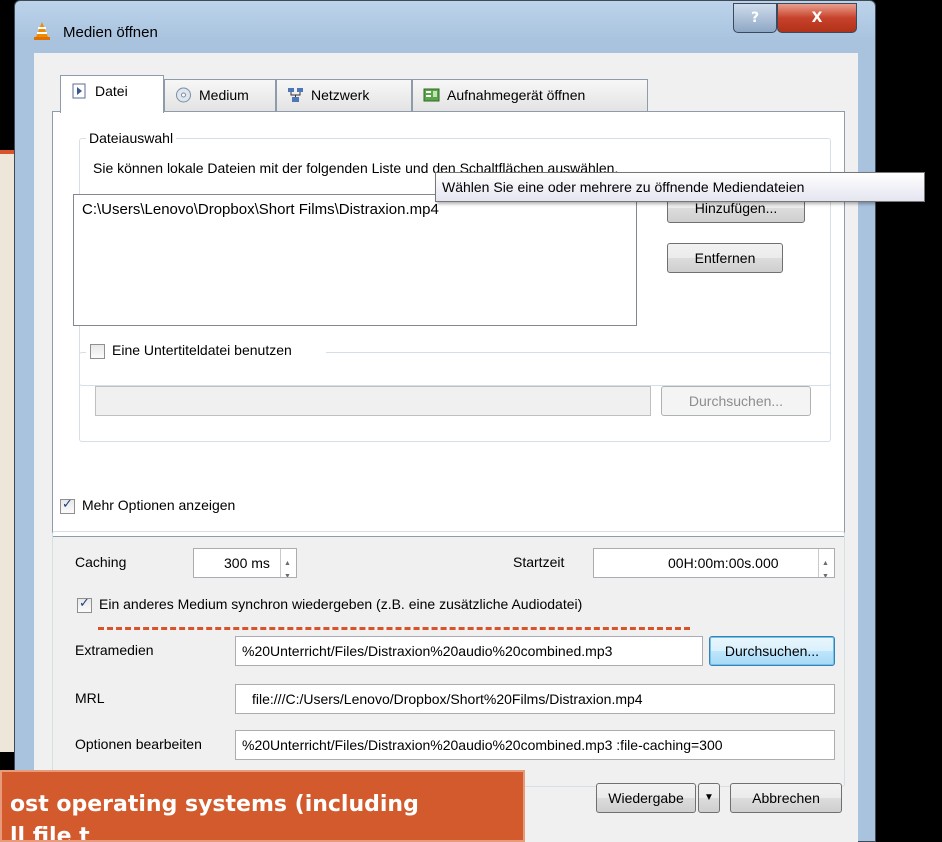 This screenshot has height=842, width=942. I want to click on tab-label: Datei, so click(111, 91).